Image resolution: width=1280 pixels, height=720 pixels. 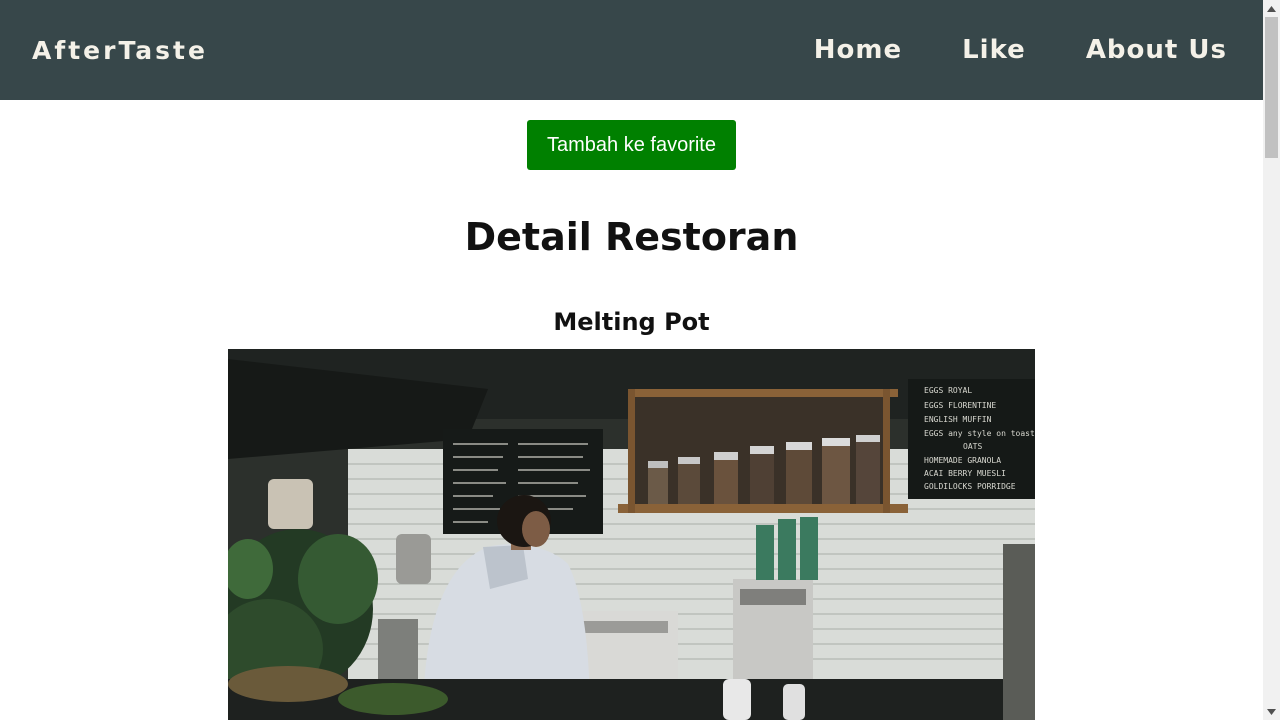 What do you see at coordinates (994, 50) in the screenshot?
I see `nav-like-link: Like` at bounding box center [994, 50].